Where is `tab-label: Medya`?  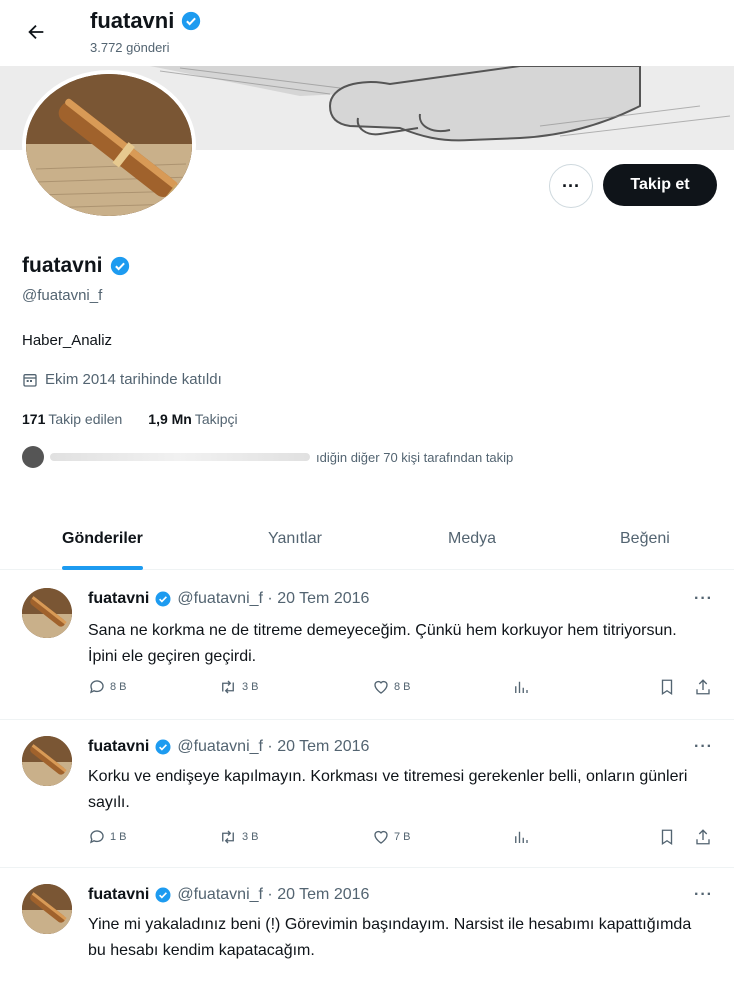 tab-label: Medya is located at coordinates (472, 538).